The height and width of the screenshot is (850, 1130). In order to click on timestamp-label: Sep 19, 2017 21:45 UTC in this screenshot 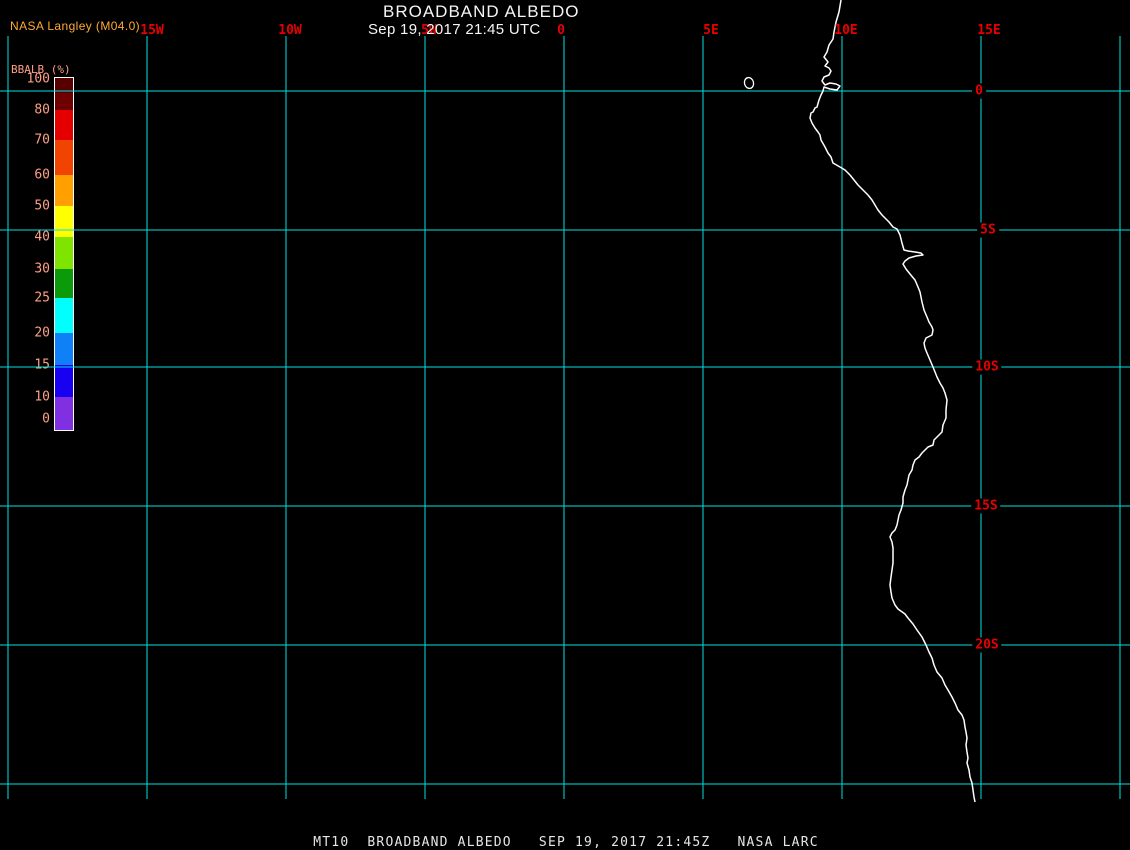, I will do `click(454, 29)`.